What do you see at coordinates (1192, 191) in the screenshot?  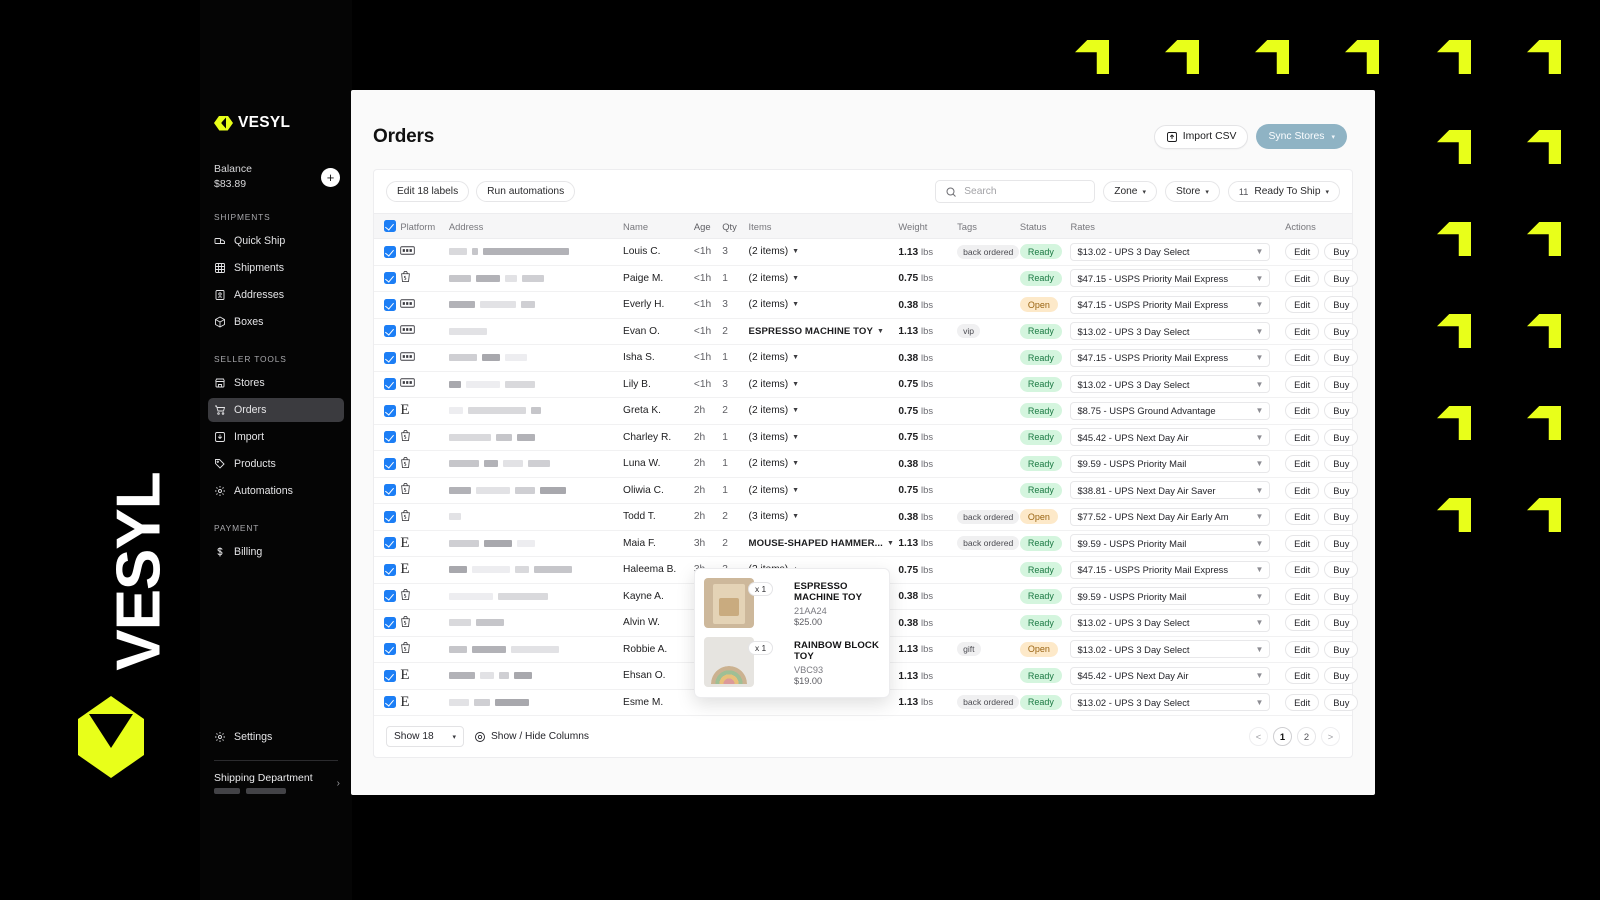 I see `store-filter-button: Store ▾` at bounding box center [1192, 191].